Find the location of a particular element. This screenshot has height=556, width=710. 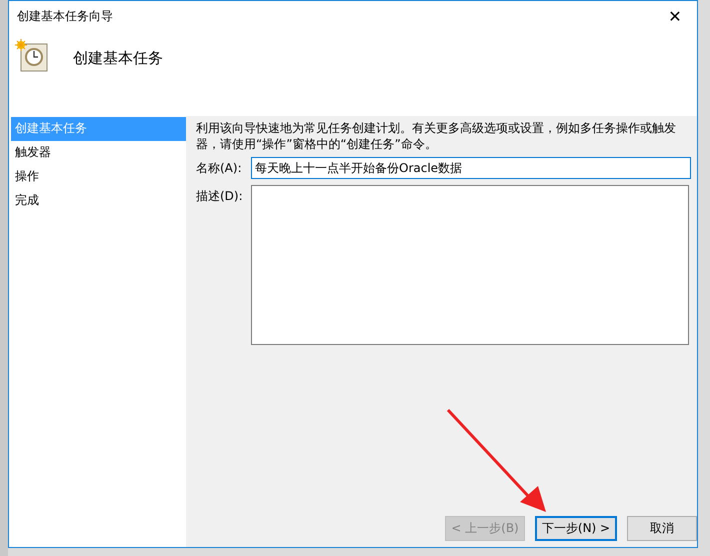

name-label: 名称(A): is located at coordinates (219, 168).